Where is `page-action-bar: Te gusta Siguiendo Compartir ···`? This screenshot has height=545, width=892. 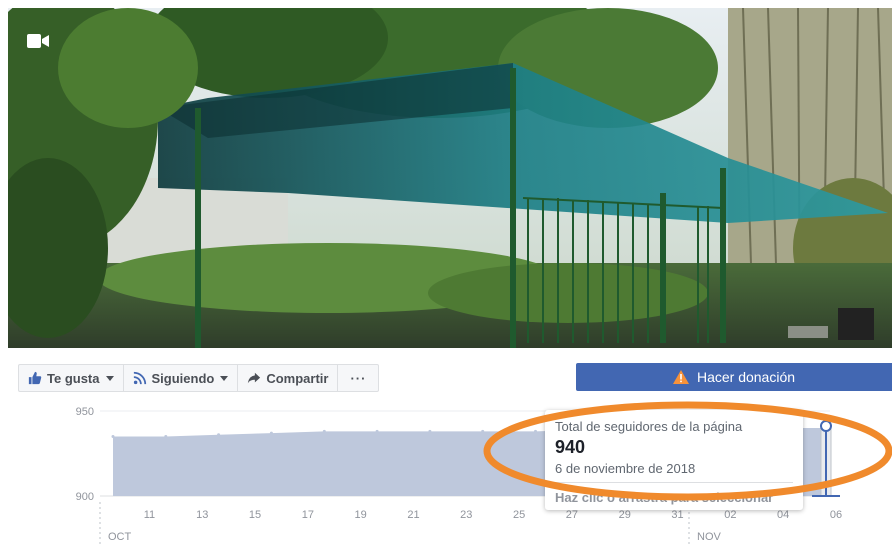 page-action-bar: Te gusta Siguiendo Compartir ··· is located at coordinates (199, 378).